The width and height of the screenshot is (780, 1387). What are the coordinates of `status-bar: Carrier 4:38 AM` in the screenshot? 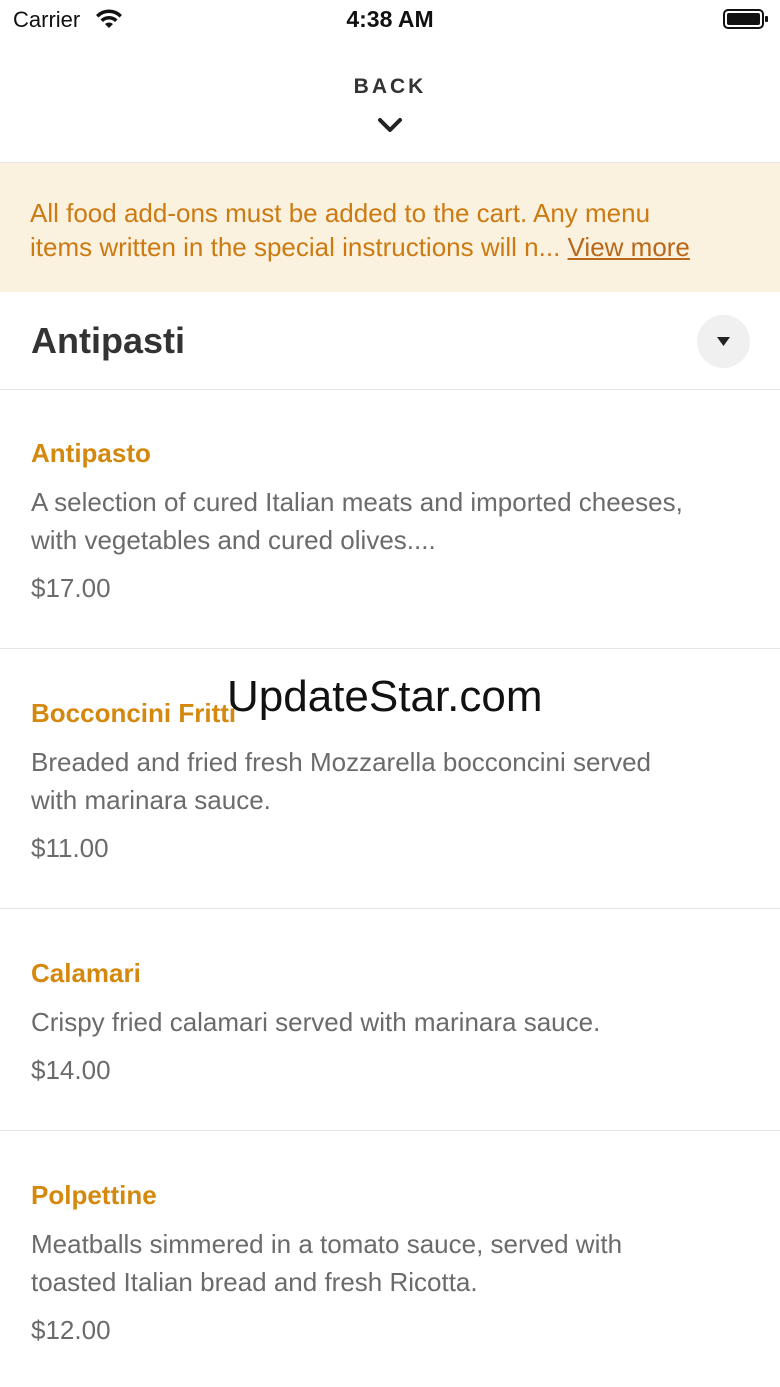 It's located at (390, 20).